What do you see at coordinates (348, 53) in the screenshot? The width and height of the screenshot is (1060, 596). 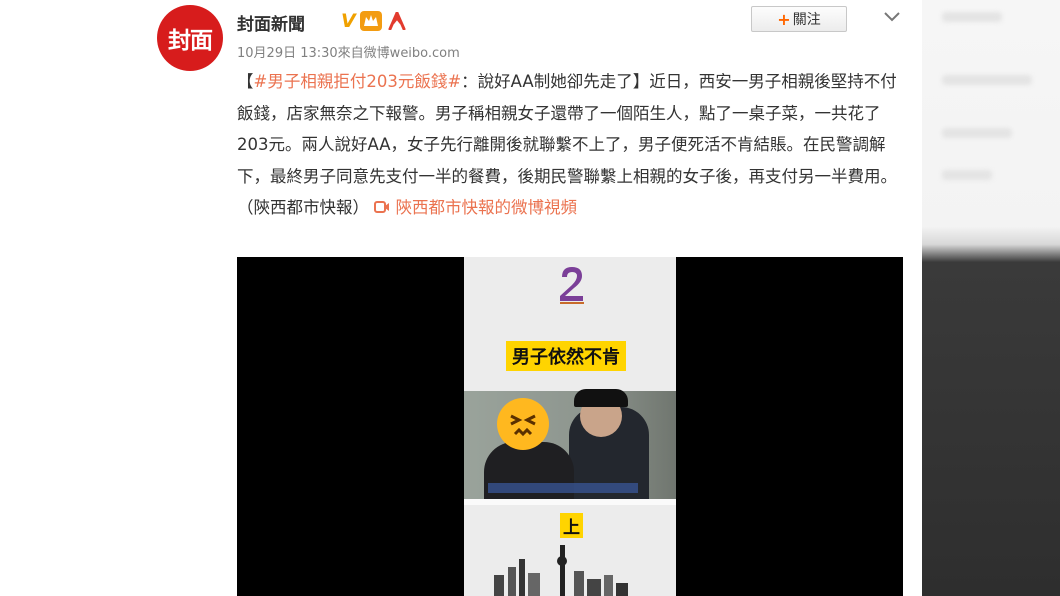 I see `post-meta: 10月29日 13:30來自微博weibo.com` at bounding box center [348, 53].